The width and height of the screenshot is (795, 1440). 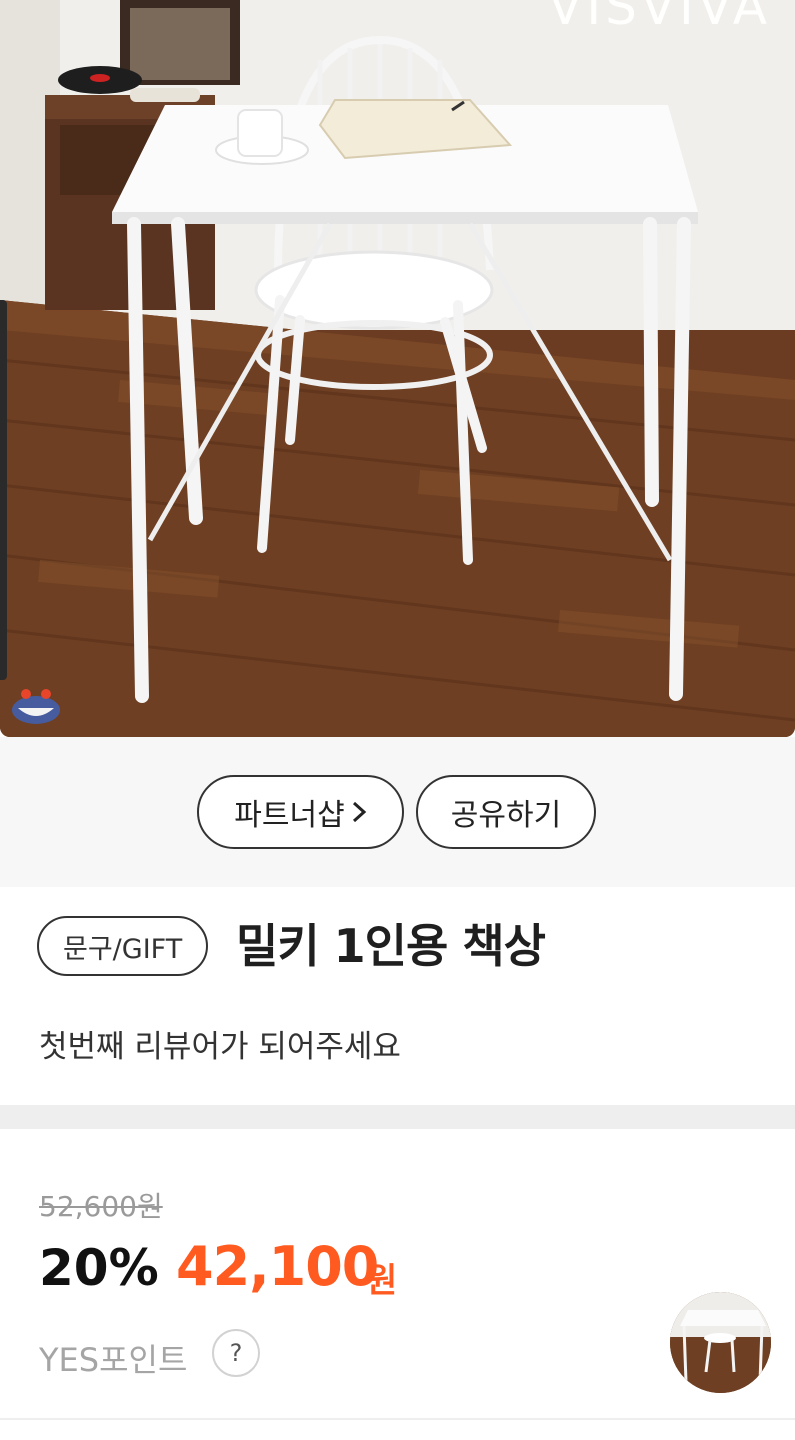 What do you see at coordinates (99, 1268) in the screenshot?
I see `discount-rate: 20%` at bounding box center [99, 1268].